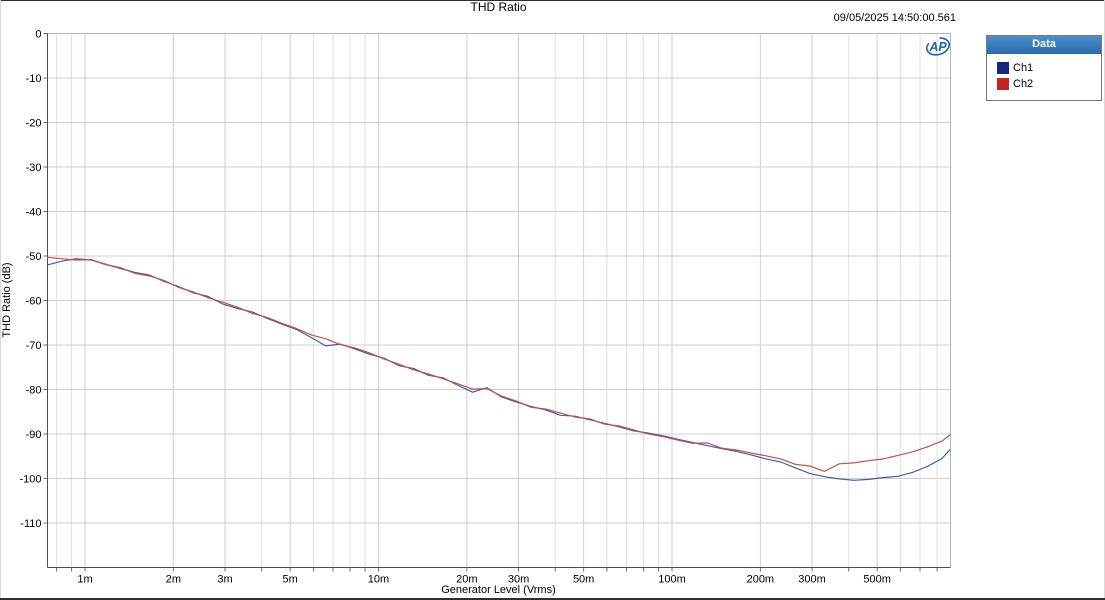 The image size is (1105, 600). What do you see at coordinates (30, 524) in the screenshot?
I see `y-tick-label: -110` at bounding box center [30, 524].